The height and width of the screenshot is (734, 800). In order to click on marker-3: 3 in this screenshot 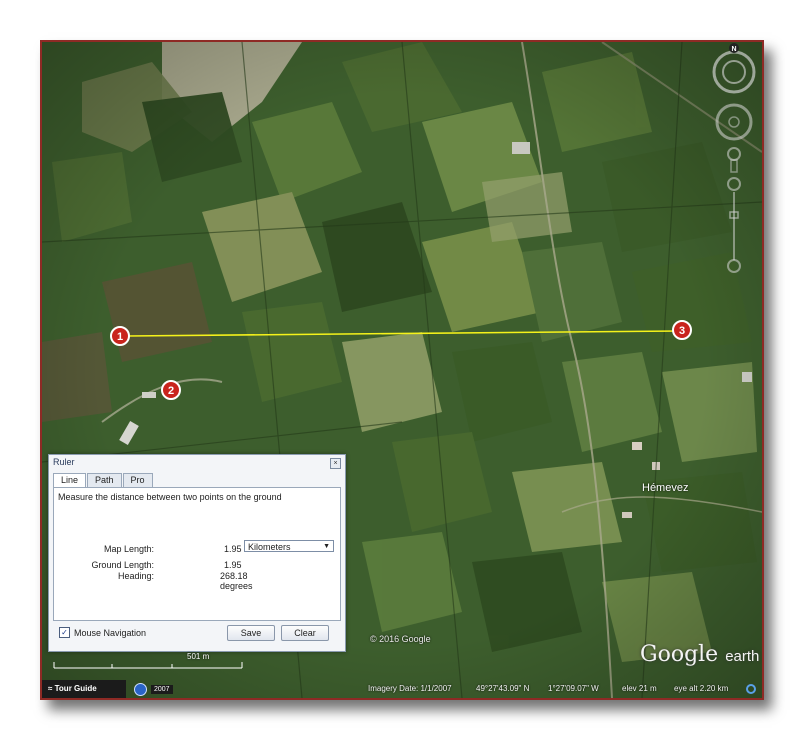, I will do `click(683, 331)`.